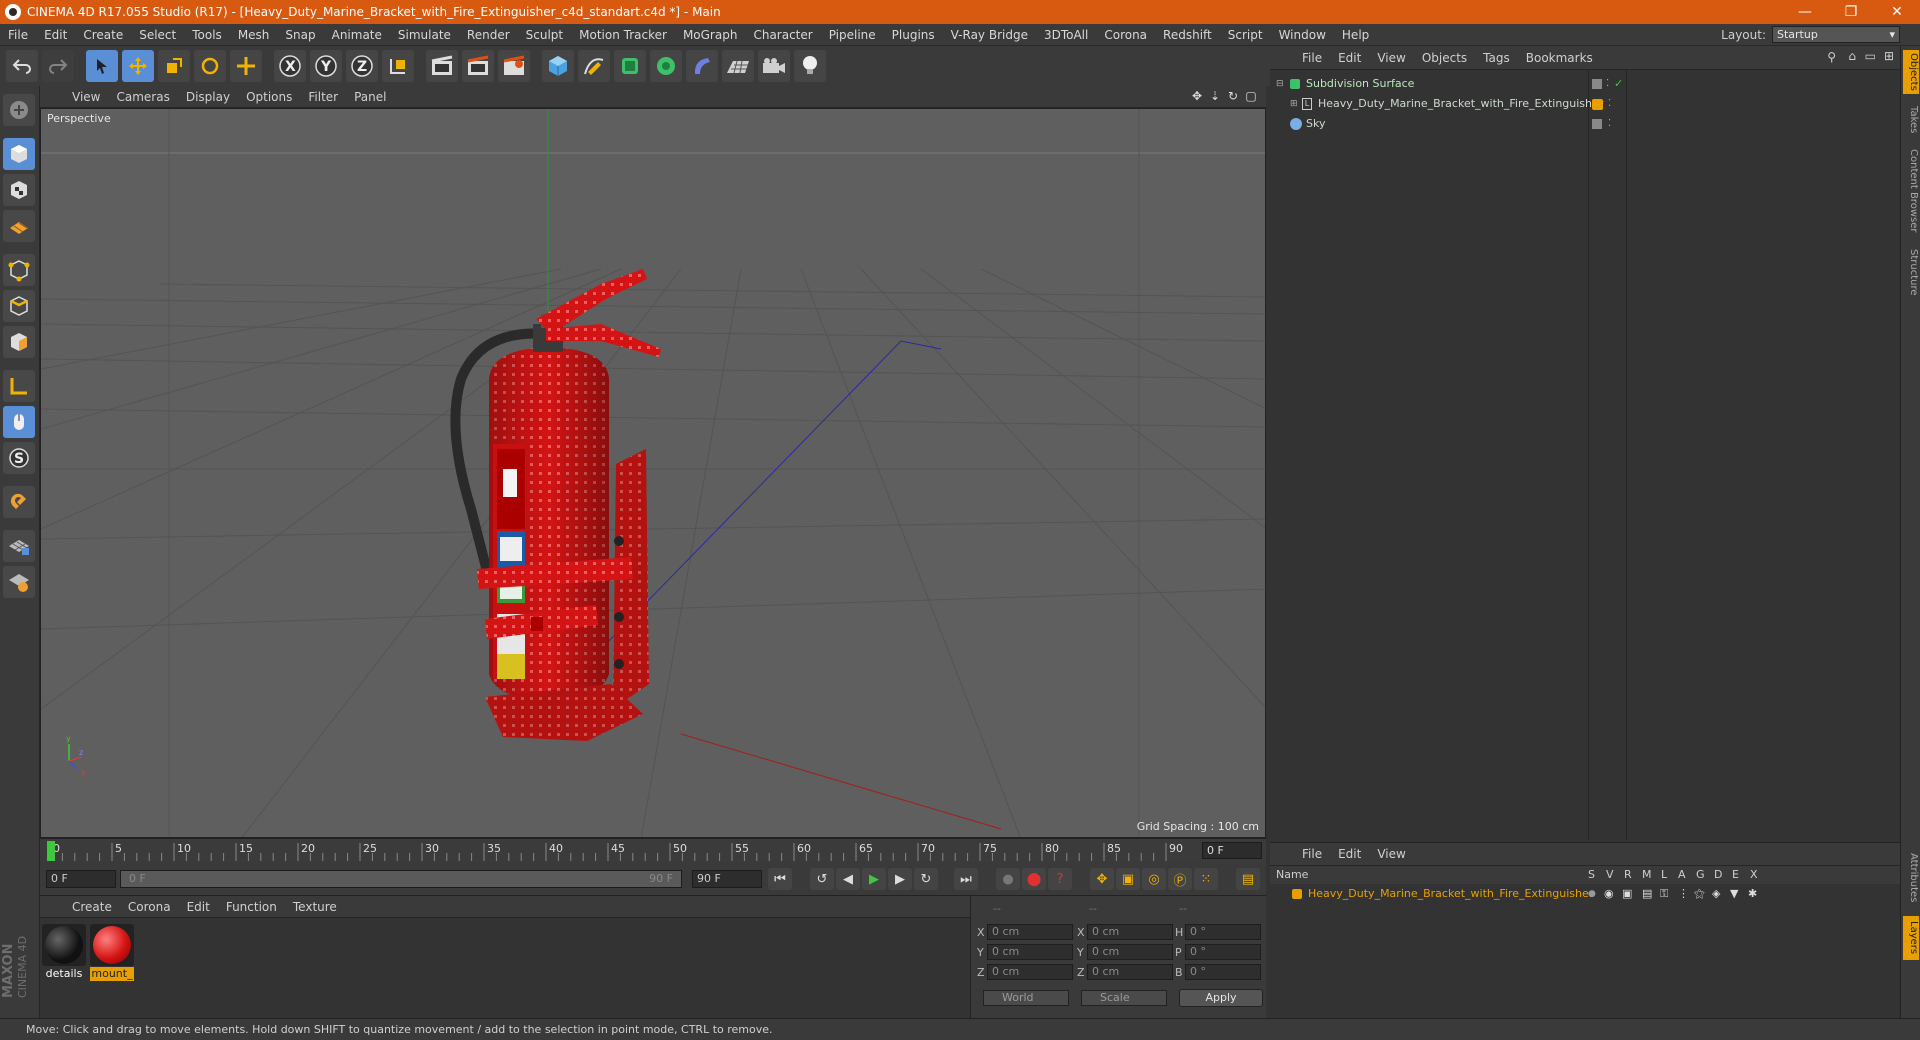 The width and height of the screenshot is (1920, 1040). What do you see at coordinates (478, 66) in the screenshot?
I see `render-picture-viewer-icon` at bounding box center [478, 66].